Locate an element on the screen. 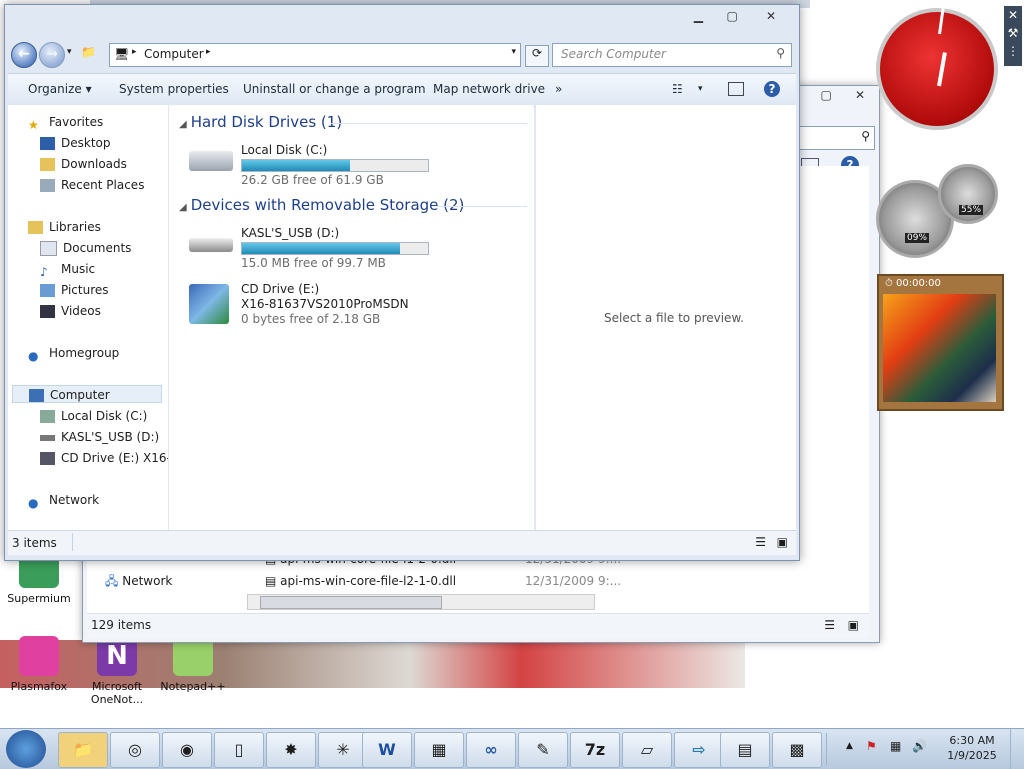 The image size is (1024, 769). infinity-taskbar-icon: ∞ is located at coordinates (491, 750).